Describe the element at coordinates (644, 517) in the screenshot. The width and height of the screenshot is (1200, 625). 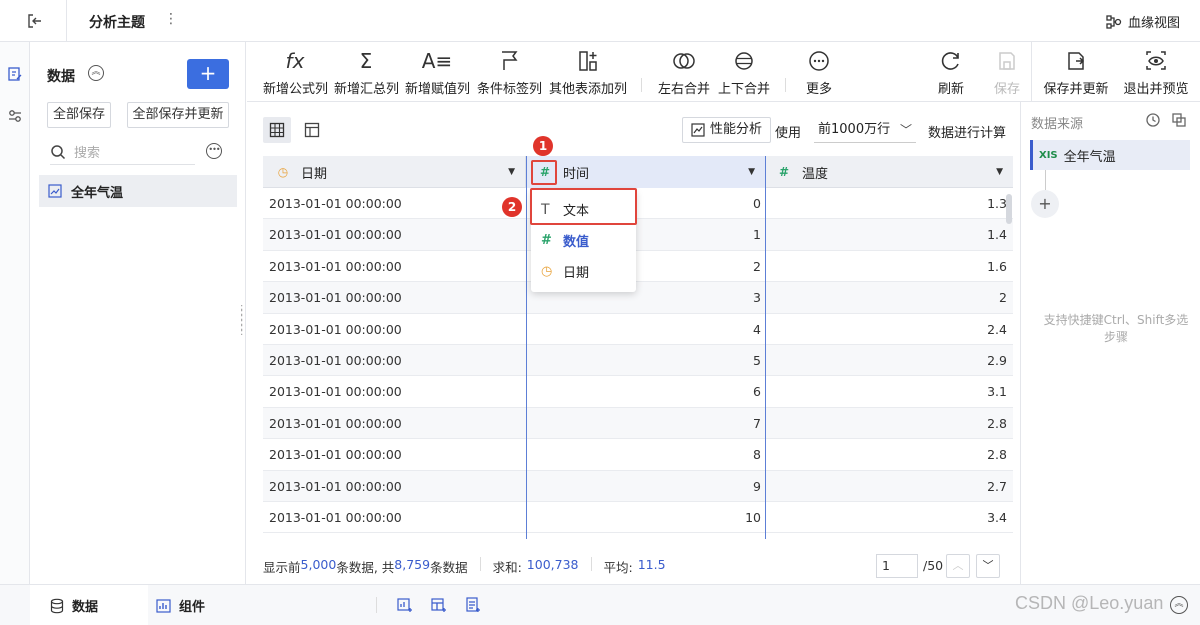
I see `cell-time: 10` at that location.